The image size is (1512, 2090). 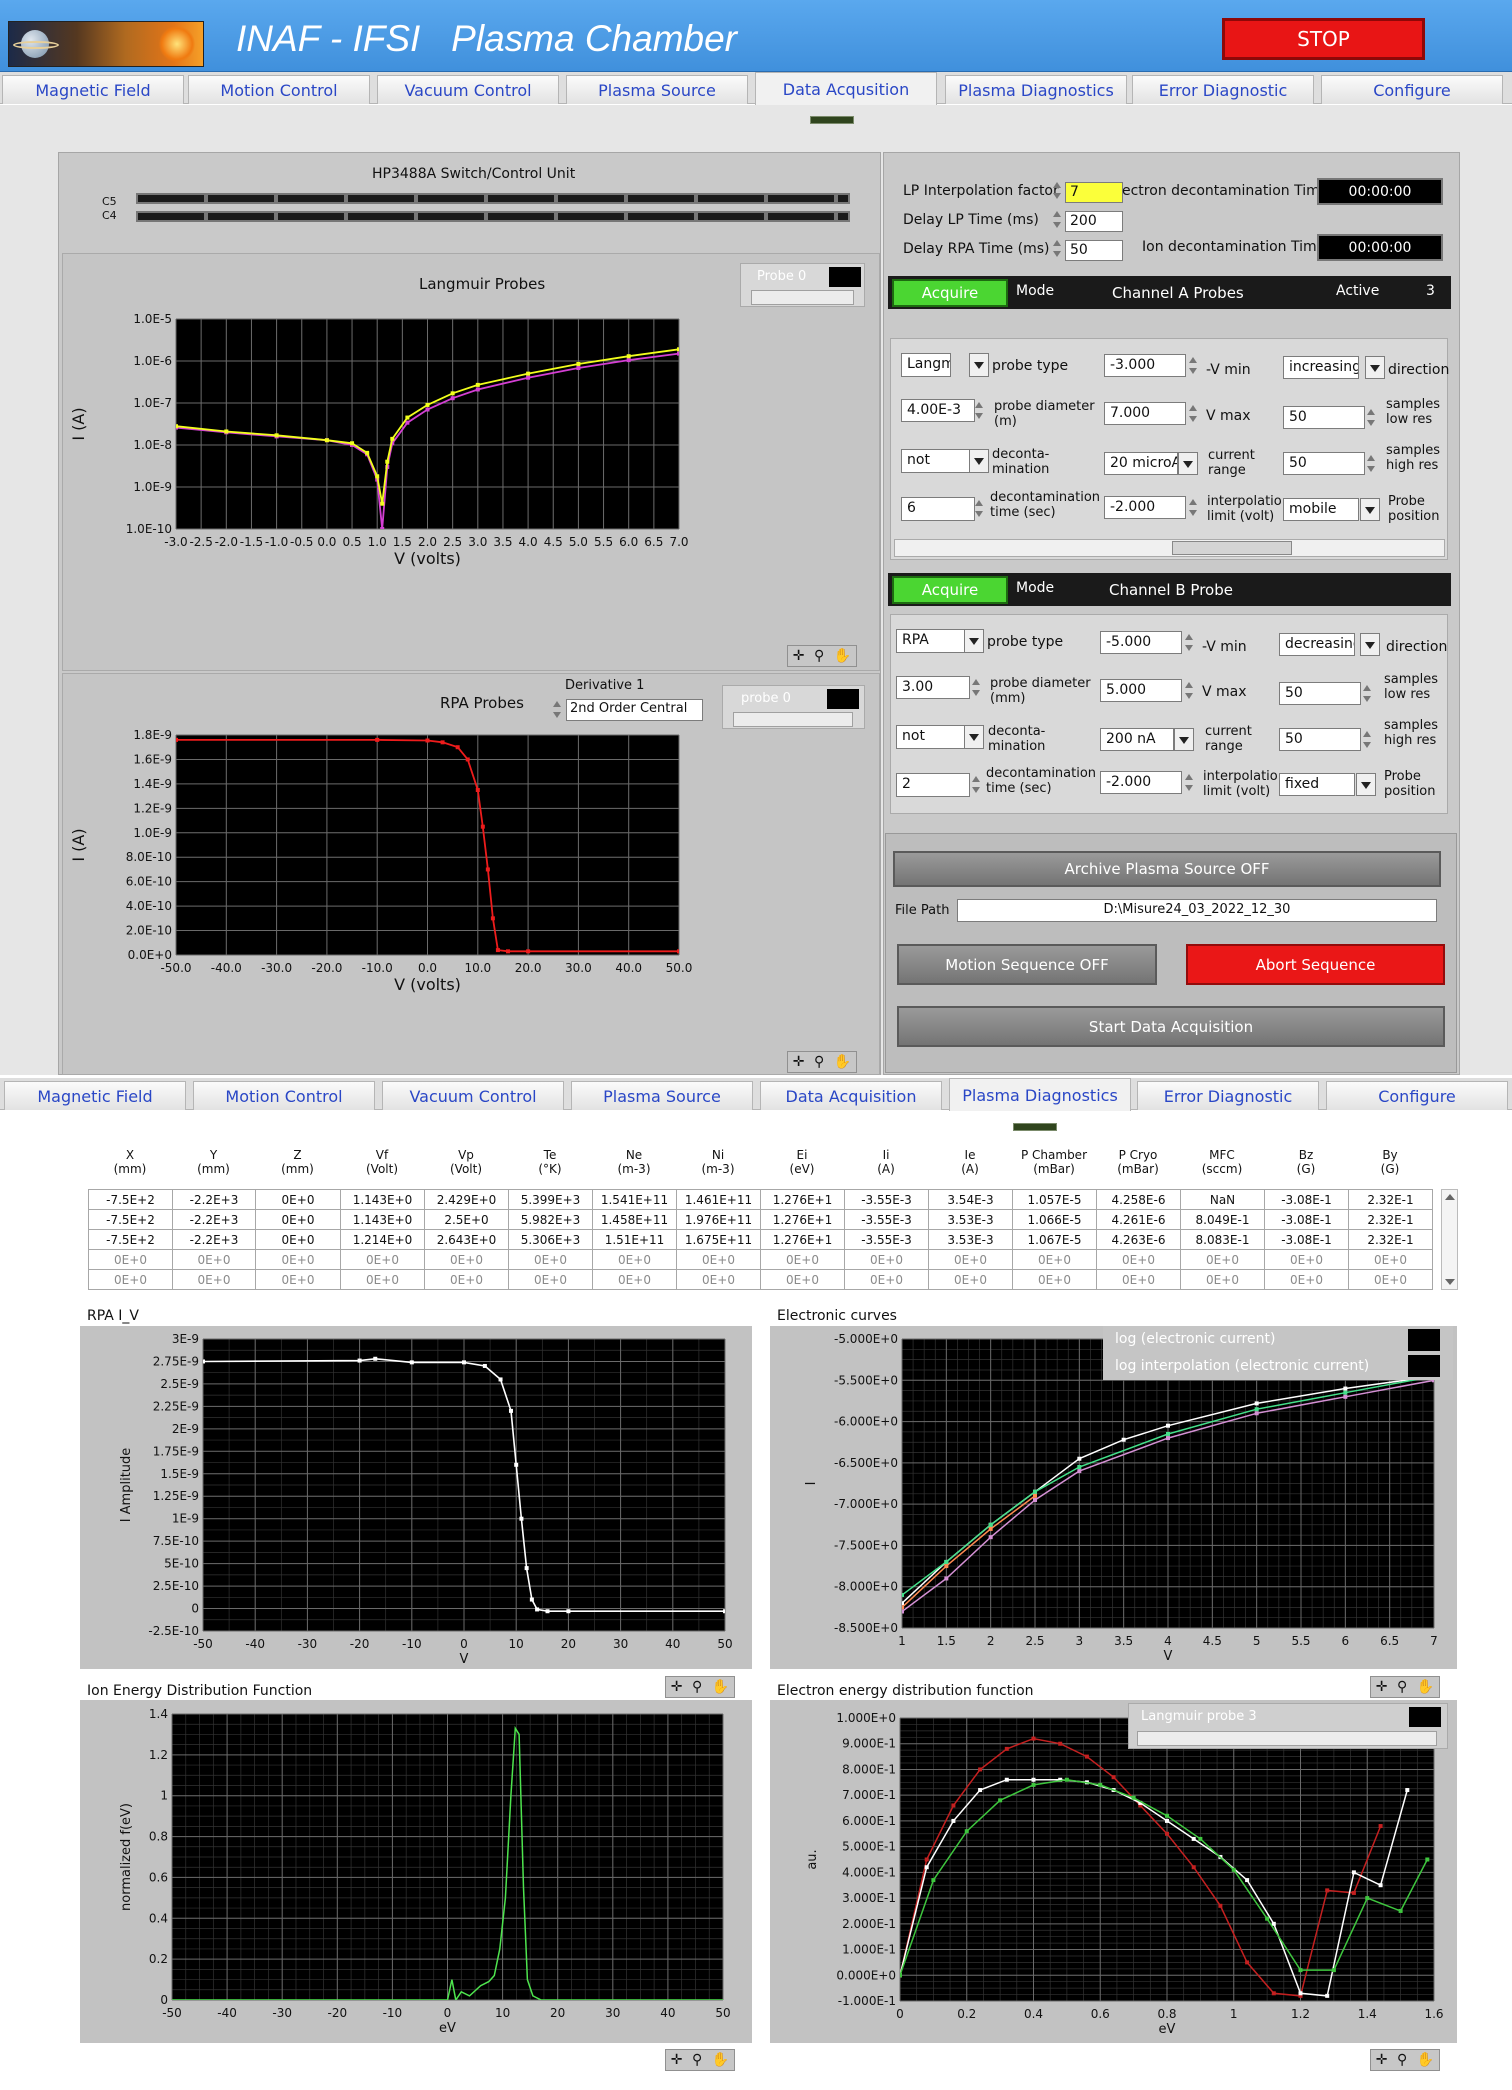 I want to click on table-cell: 1.675E+11, so click(x=718, y=1239).